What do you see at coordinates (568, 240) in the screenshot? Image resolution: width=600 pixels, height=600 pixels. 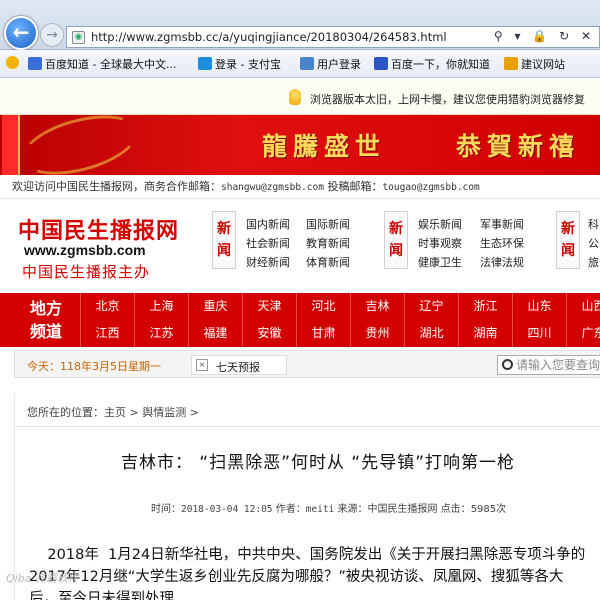 I see `news-tag-3: 新闻` at bounding box center [568, 240].